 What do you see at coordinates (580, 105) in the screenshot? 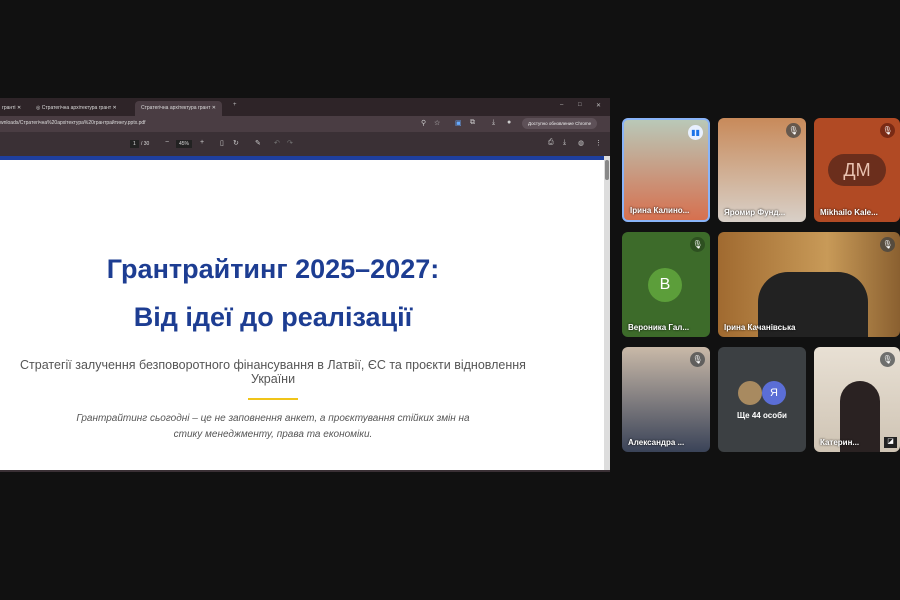
I see `maximize-icon: □` at bounding box center [580, 105].